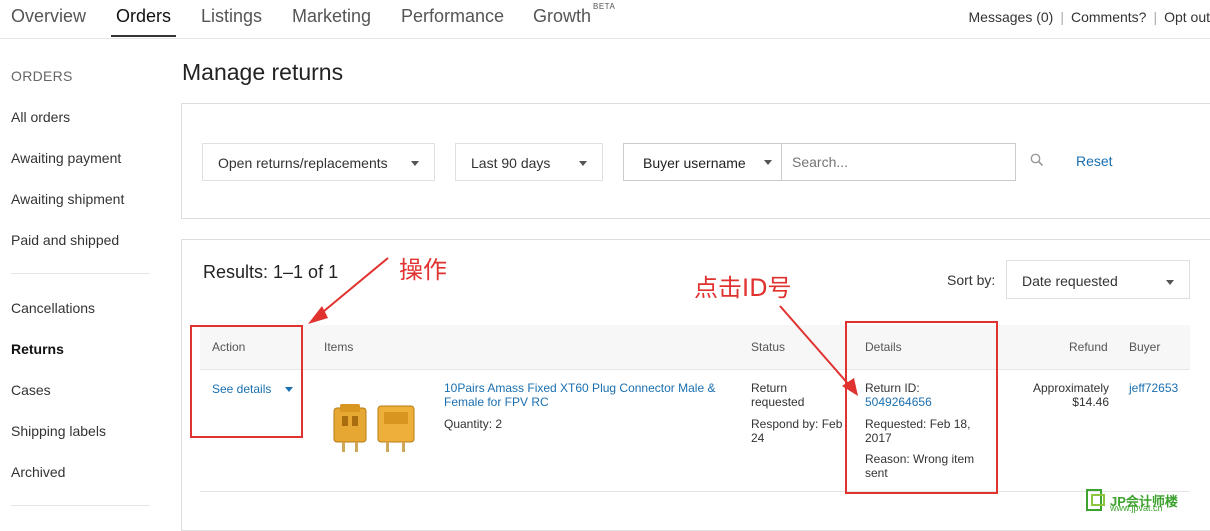 This screenshot has height=531, width=1210. I want to click on growth-beta-badge: BETA, so click(604, 6).